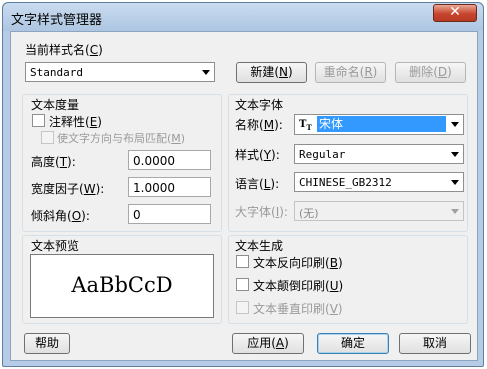 The image size is (487, 369). I want to click on close-button: ✕, so click(455, 13).